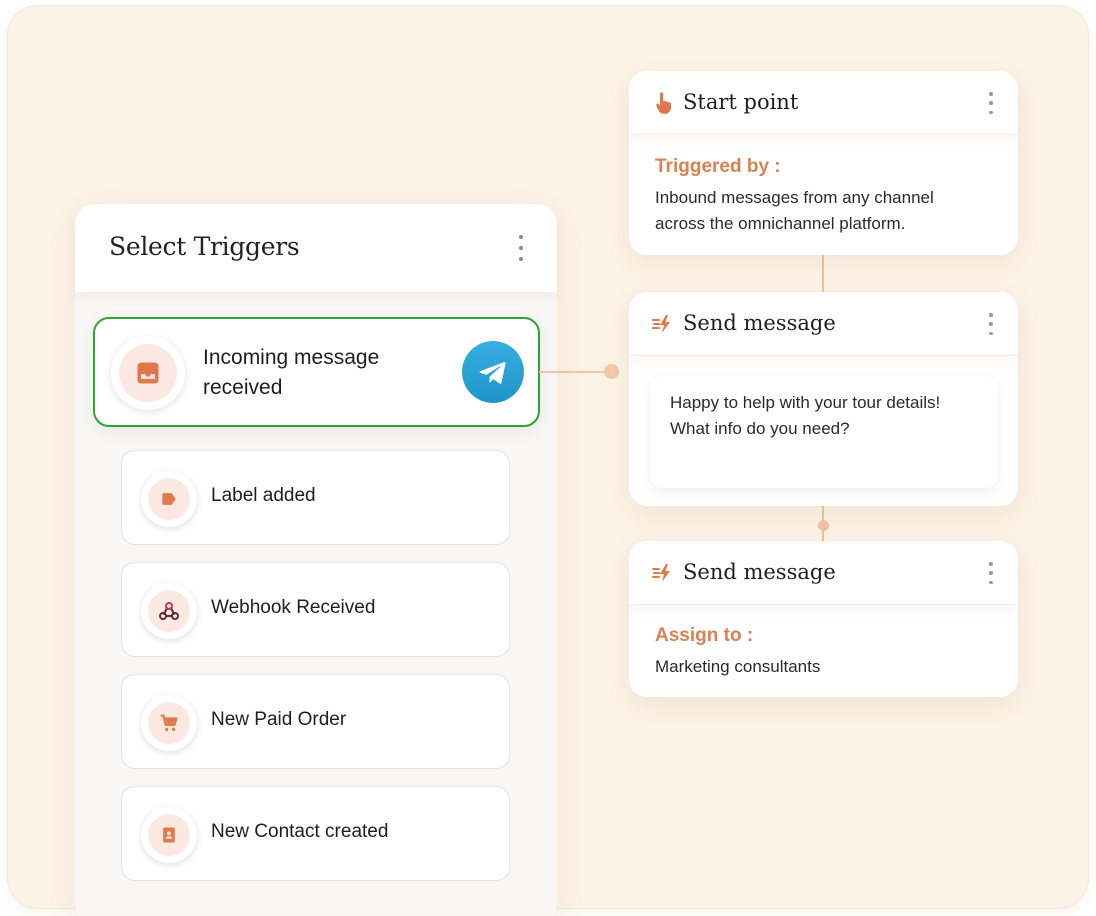 The image size is (1096, 916). Describe the element at coordinates (293, 607) in the screenshot. I see `trigger-item-label: Webhook Received` at that location.